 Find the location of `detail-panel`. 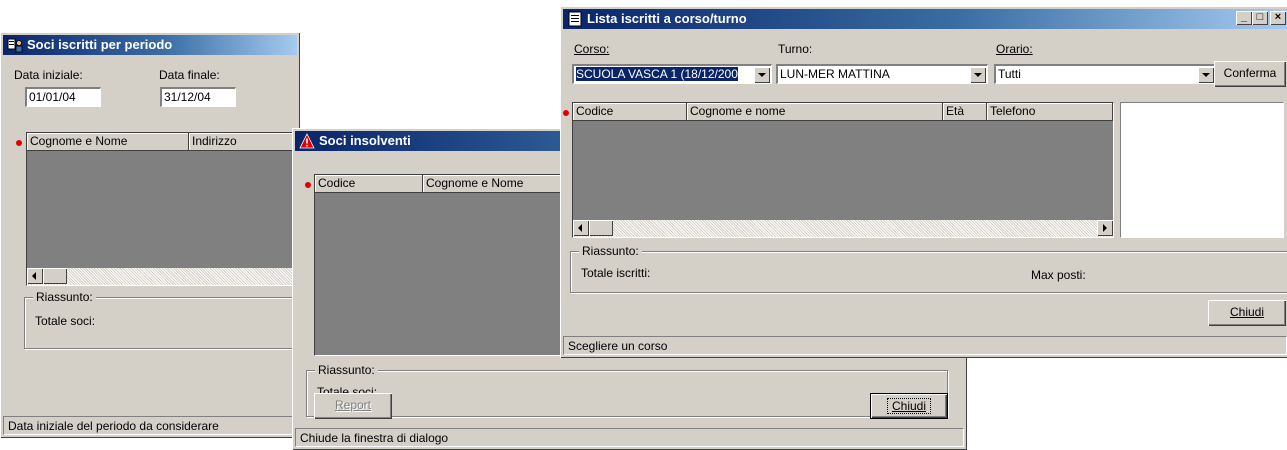

detail-panel is located at coordinates (1202, 170).